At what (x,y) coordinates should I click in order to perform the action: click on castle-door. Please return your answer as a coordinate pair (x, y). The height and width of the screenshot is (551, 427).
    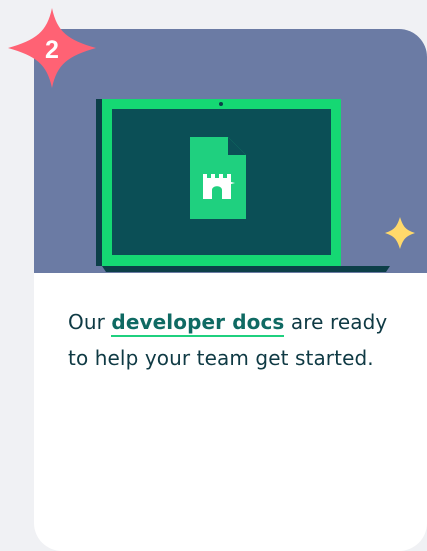
    Looking at the image, I should click on (217, 193).